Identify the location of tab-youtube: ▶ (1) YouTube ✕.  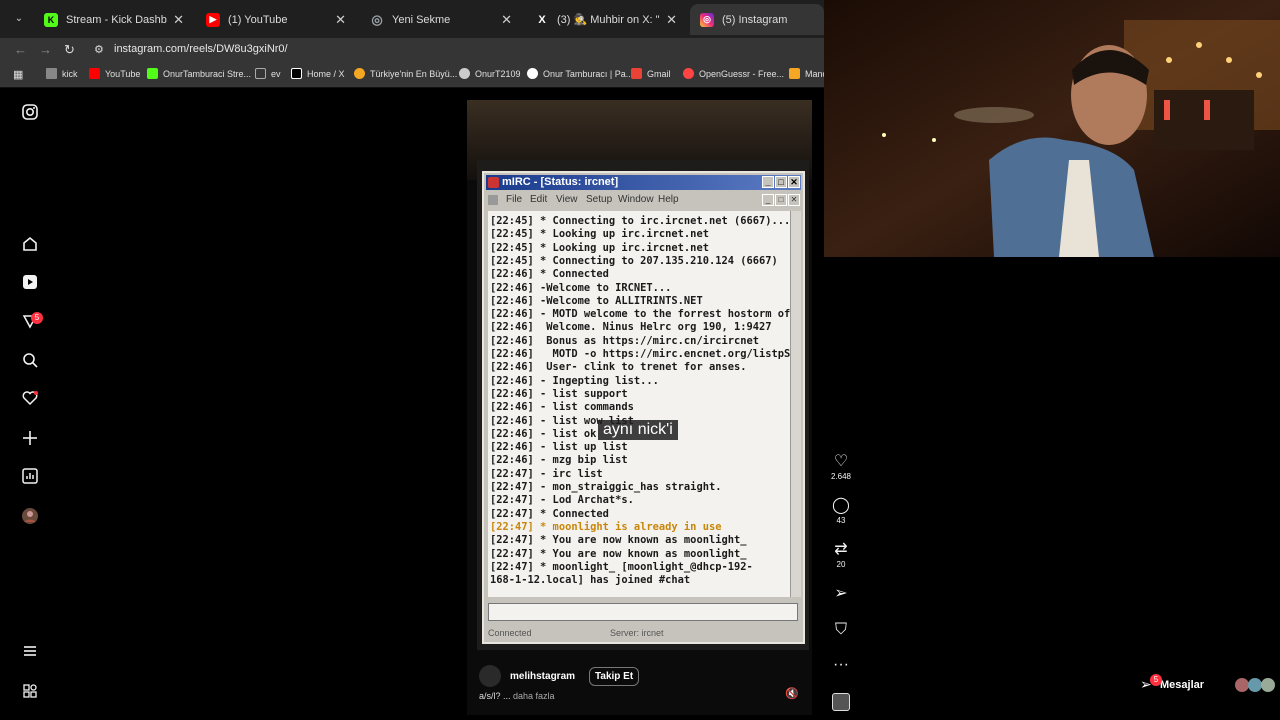
(276, 19).